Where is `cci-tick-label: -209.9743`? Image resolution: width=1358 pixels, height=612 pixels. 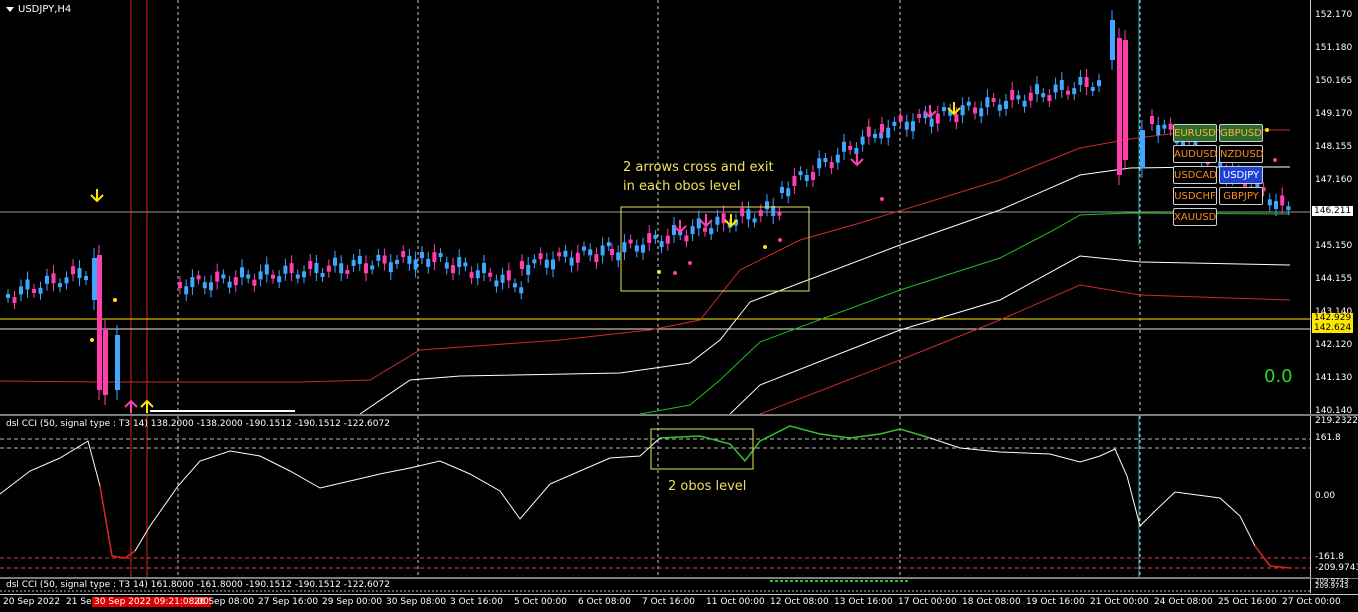
cci-tick-label: -209.9743 is located at coordinates (1336, 568).